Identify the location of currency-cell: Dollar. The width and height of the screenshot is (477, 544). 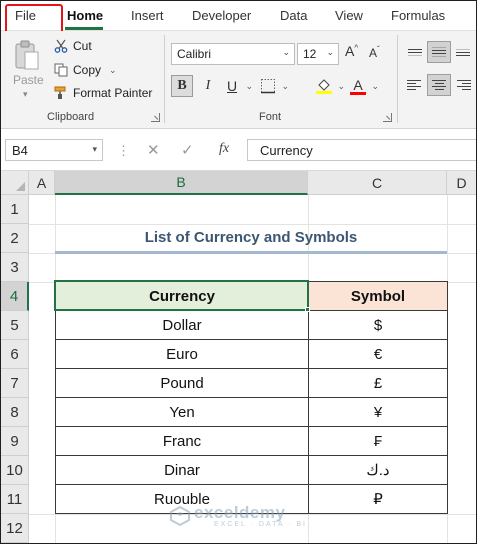
(182, 325).